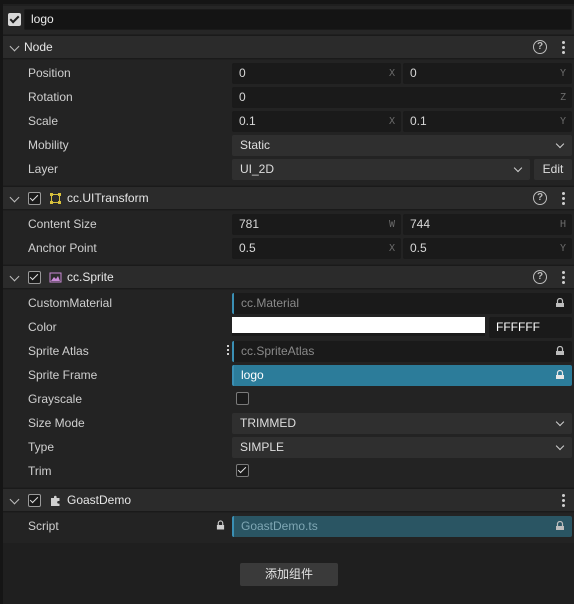 The image size is (574, 604). What do you see at coordinates (42, 327) in the screenshot?
I see `color-label: Color` at bounding box center [42, 327].